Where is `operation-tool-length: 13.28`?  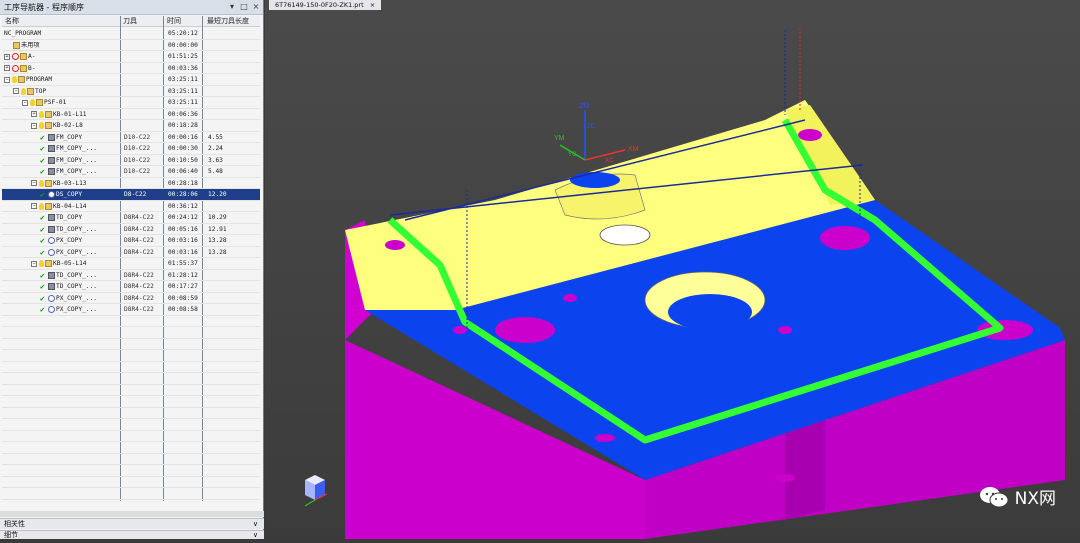 operation-tool-length: 13.28 is located at coordinates (217, 252).